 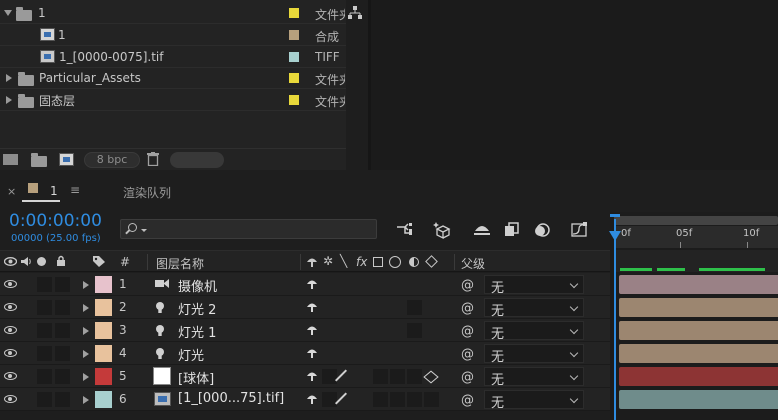 I want to click on project-item-comp-1: 1 合成, so click(x=173, y=35).